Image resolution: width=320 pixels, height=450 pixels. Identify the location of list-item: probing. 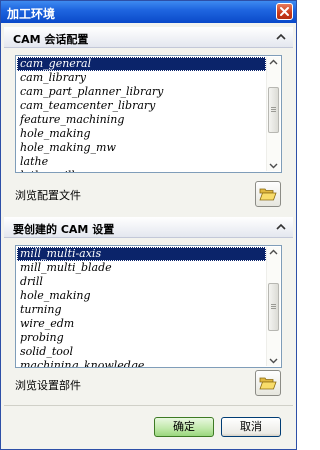
(141, 338).